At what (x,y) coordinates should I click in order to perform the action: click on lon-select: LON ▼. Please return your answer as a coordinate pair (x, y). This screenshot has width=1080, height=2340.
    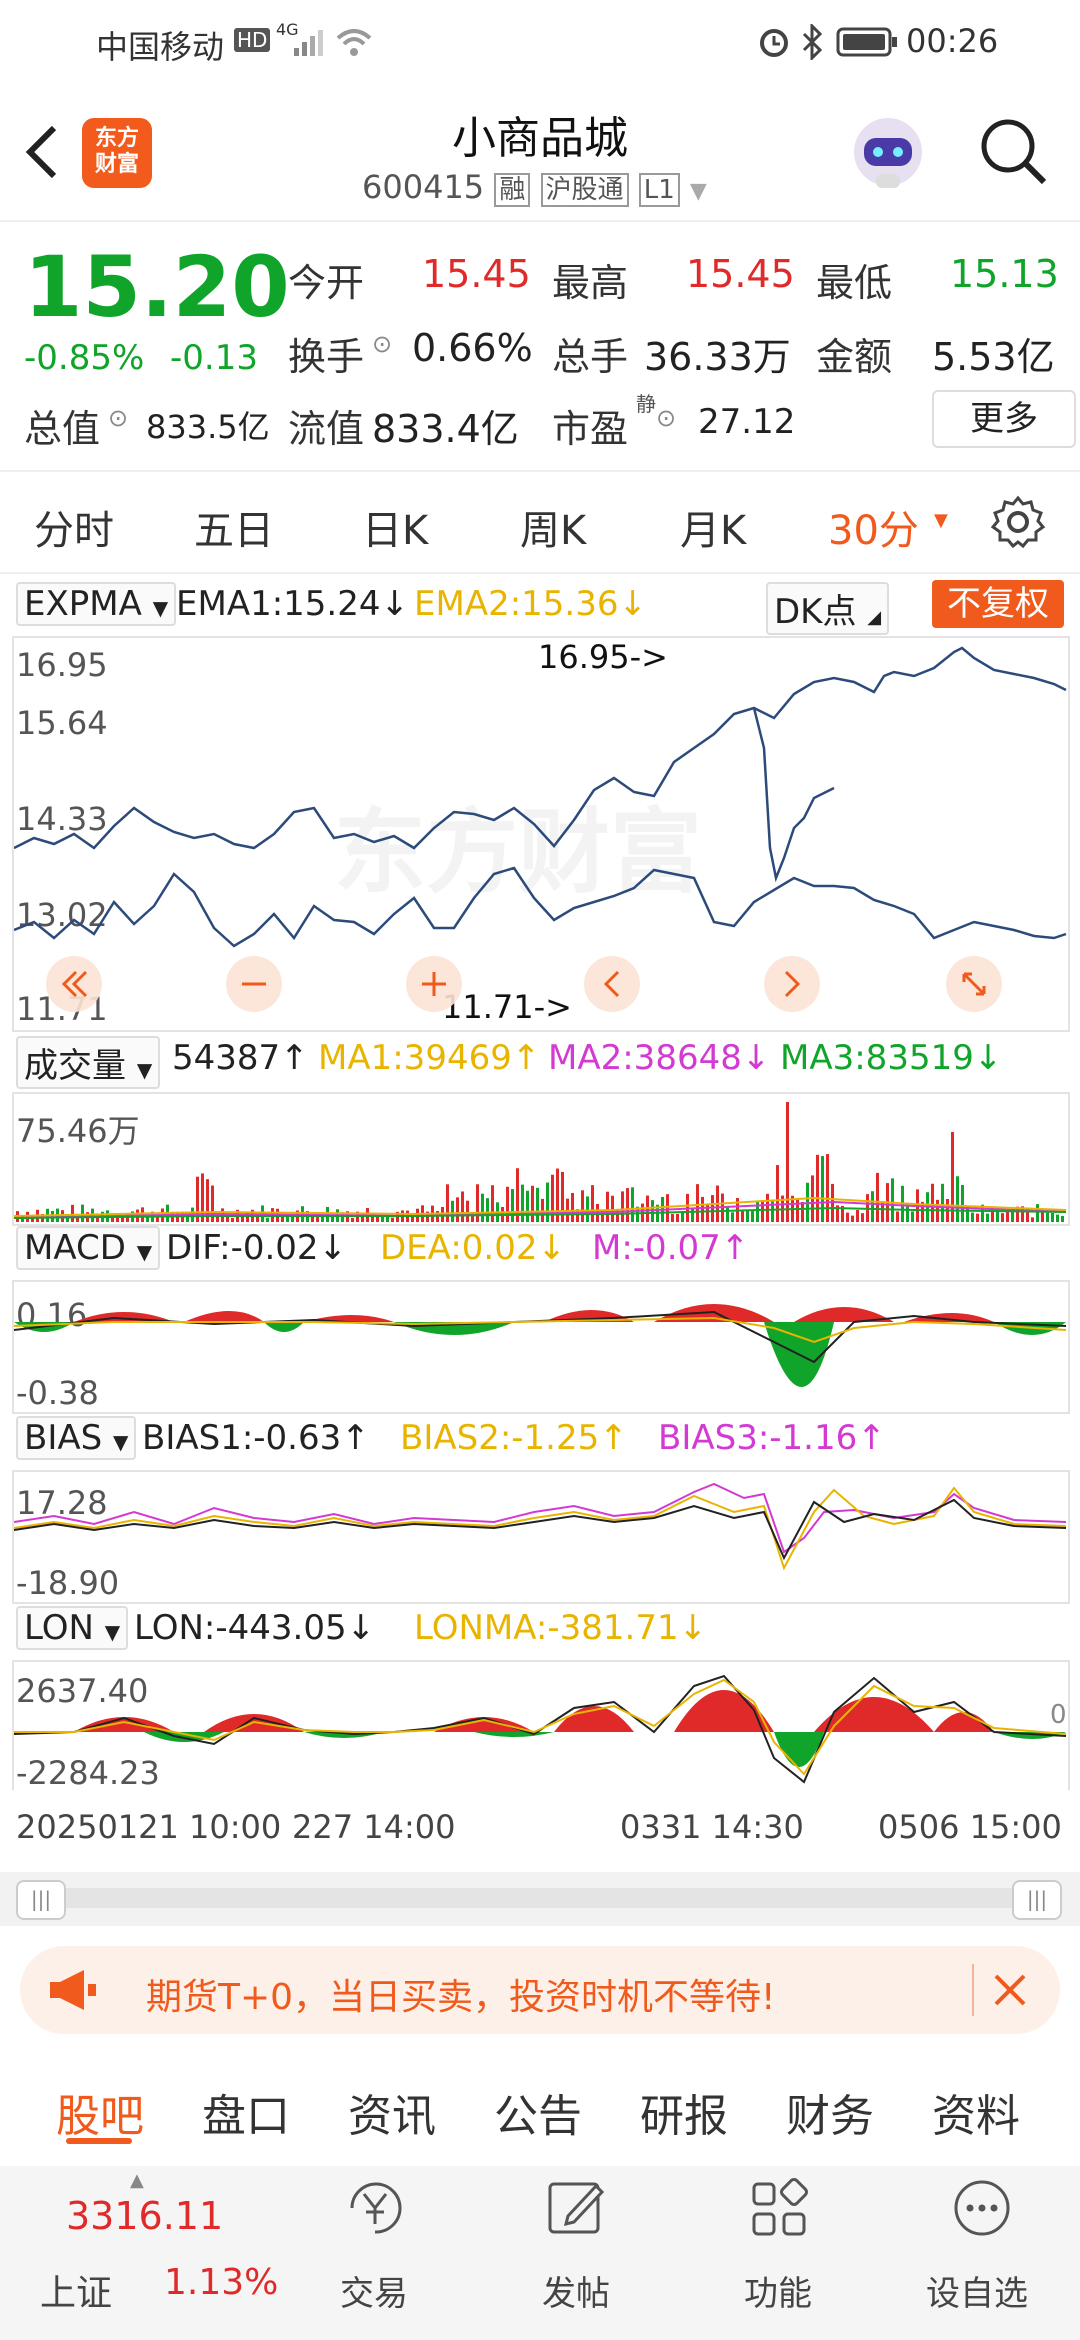
    Looking at the image, I should click on (72, 1628).